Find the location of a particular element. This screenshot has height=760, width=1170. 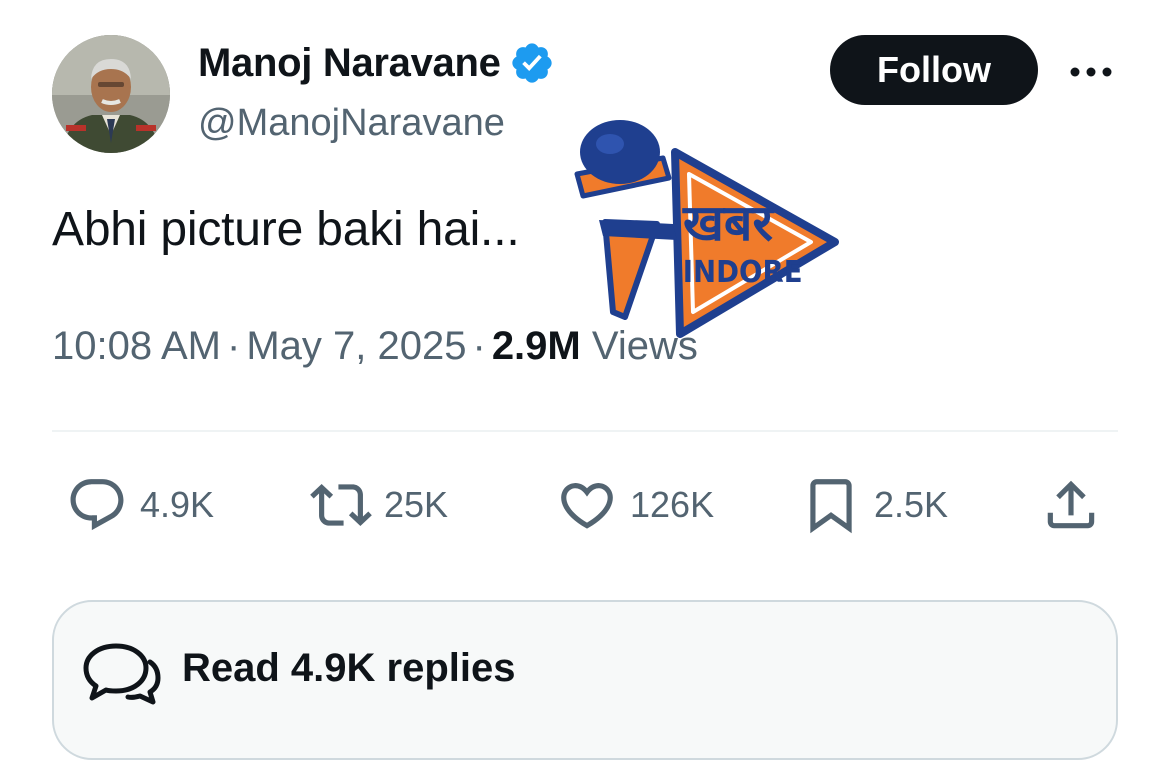

share-icon is located at coordinates (1071, 504).